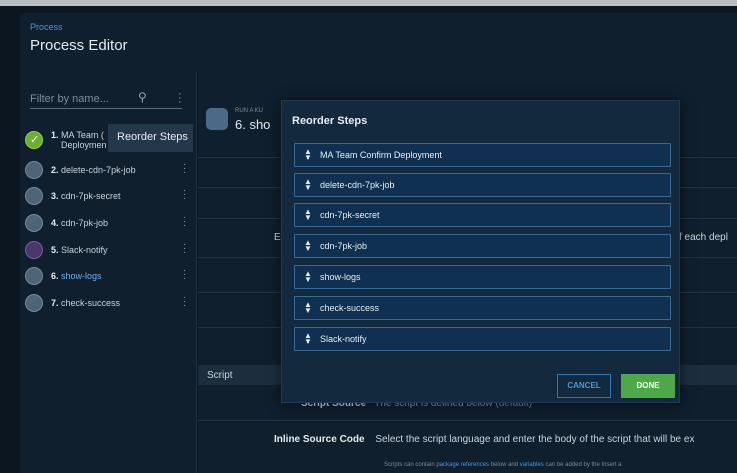  I want to click on filter-input: Filter by name... ⚲, so click(106, 99).